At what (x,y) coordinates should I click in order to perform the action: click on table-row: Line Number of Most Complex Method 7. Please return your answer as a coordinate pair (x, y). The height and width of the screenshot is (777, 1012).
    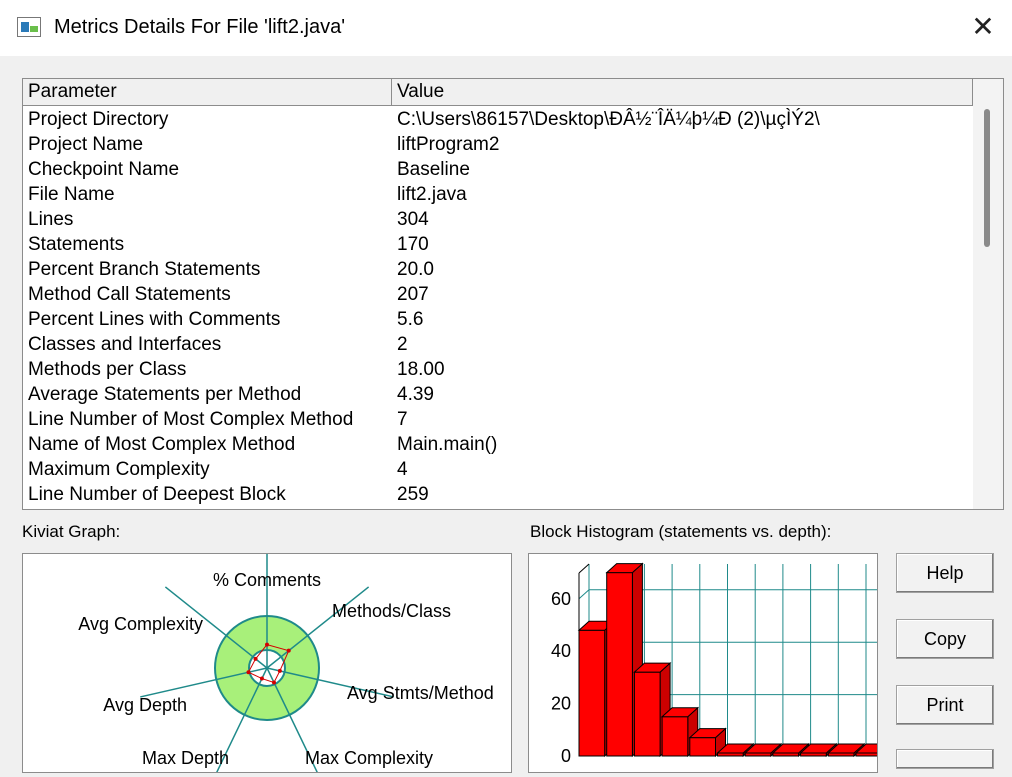
    Looking at the image, I should click on (498, 419).